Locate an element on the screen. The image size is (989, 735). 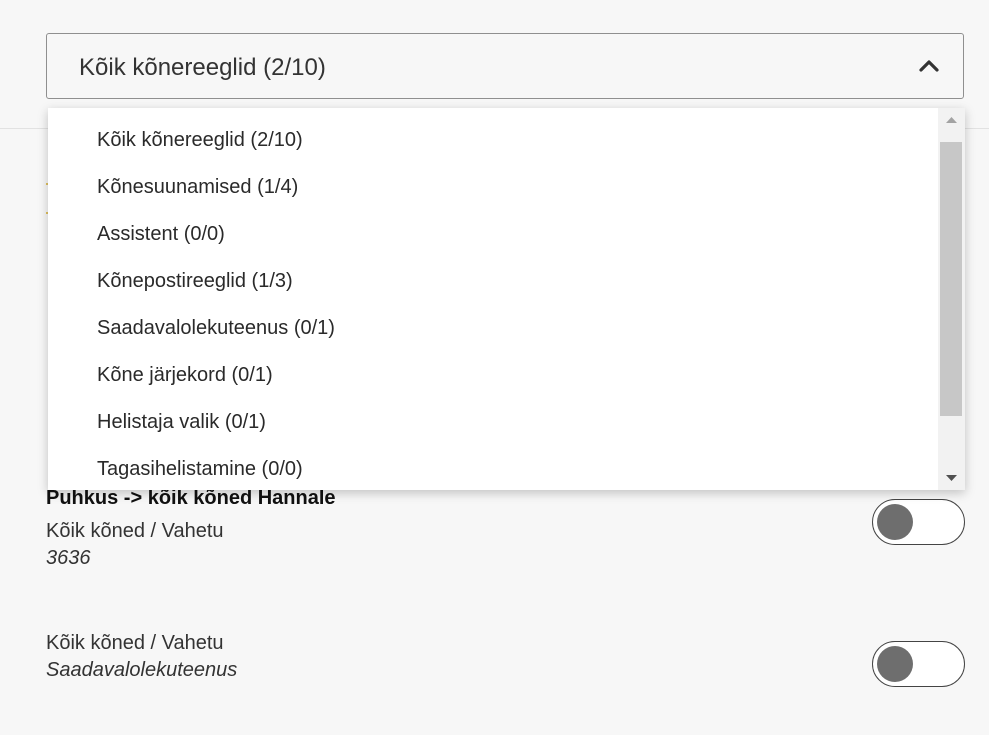
scrollbar-thumb is located at coordinates (951, 279).